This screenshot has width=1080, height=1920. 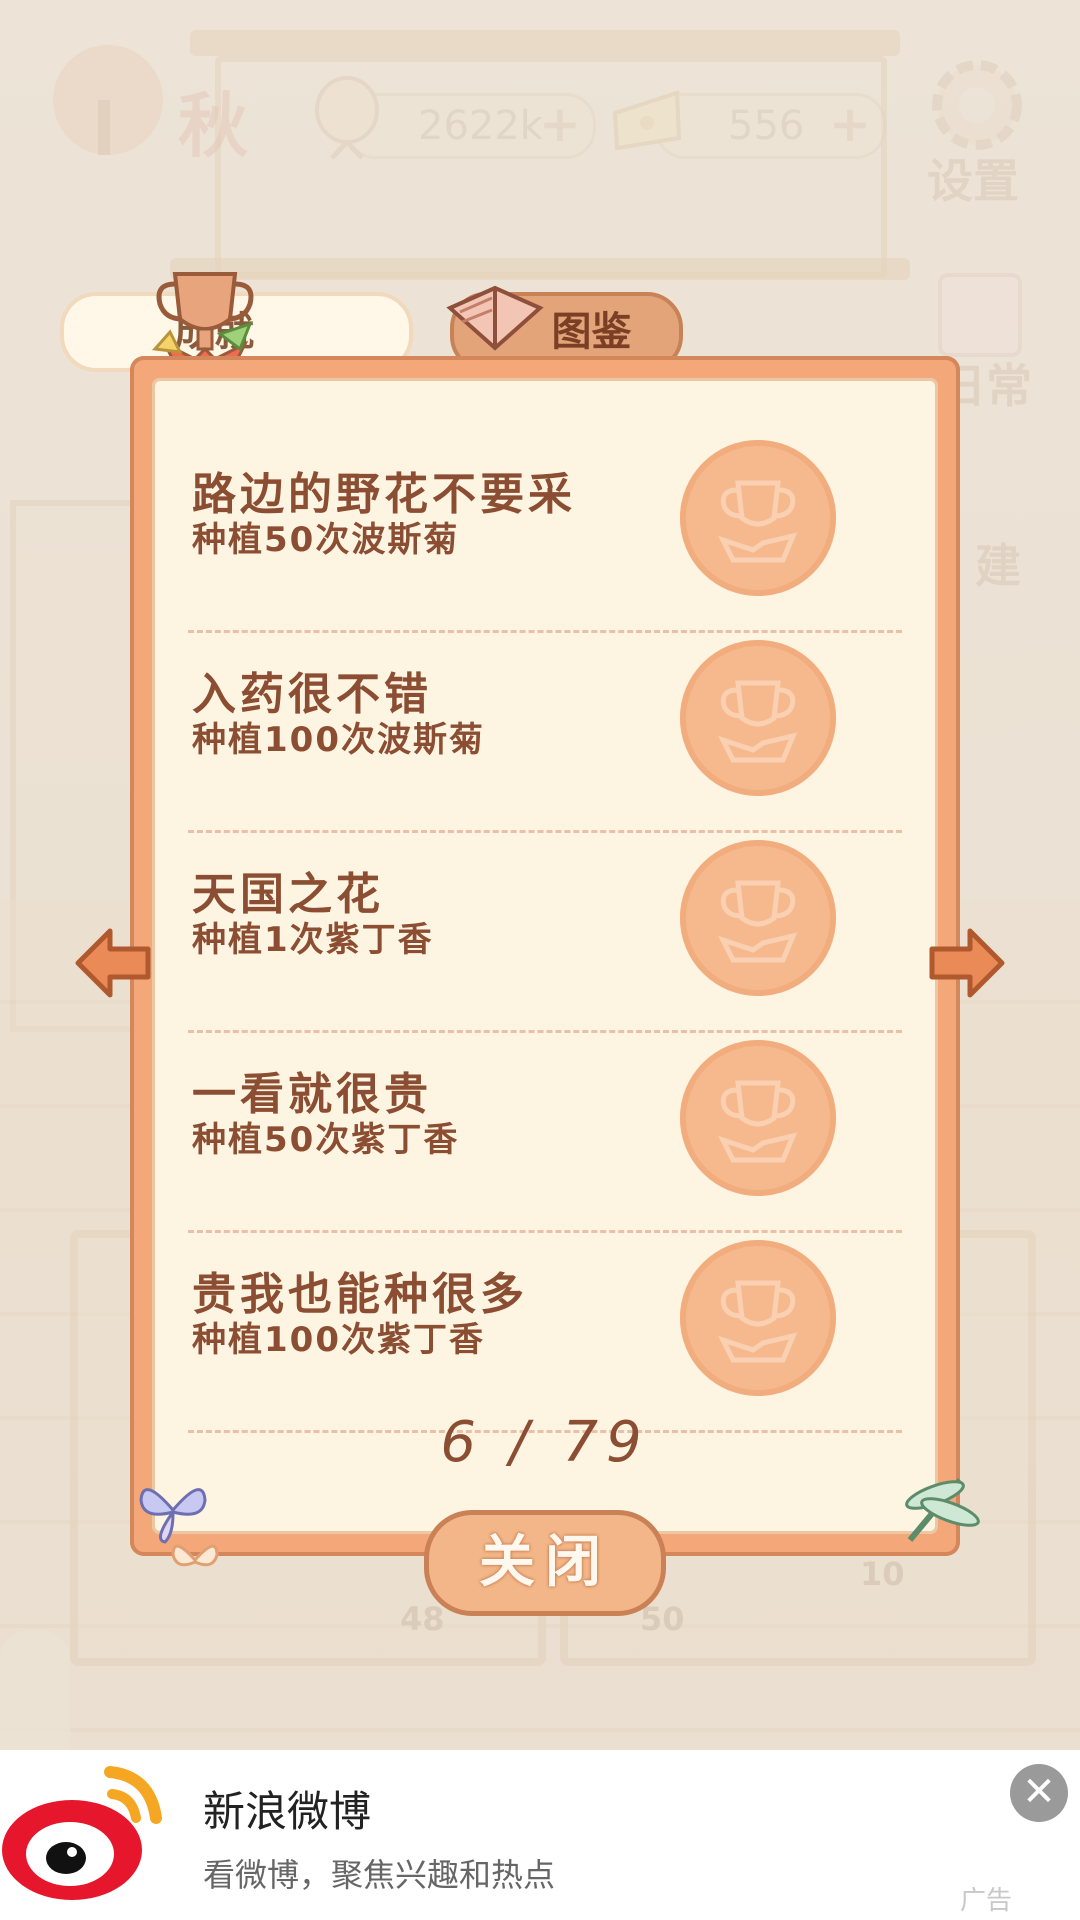 I want to click on achievement-row: 贵我也能种很多 种植100次紫丁香, so click(x=545, y=1316).